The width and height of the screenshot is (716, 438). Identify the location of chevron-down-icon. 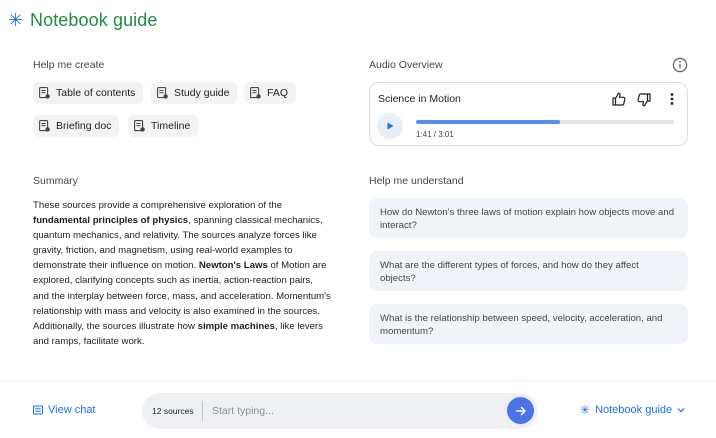
(681, 410).